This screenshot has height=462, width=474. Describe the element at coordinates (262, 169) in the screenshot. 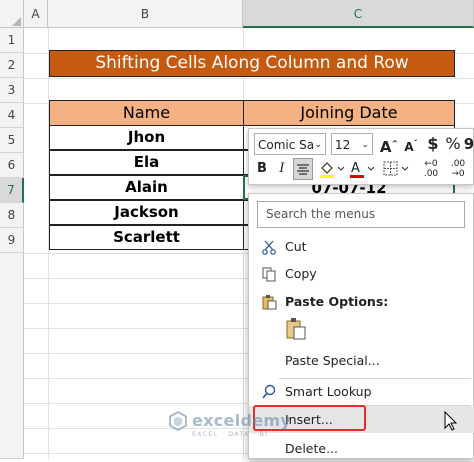

I see `bold-button: B` at that location.